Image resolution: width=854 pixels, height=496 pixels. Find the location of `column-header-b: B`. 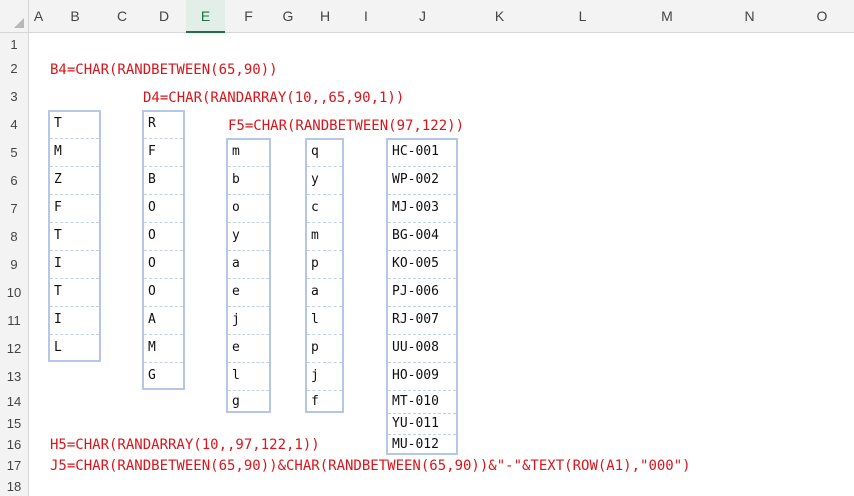

column-header-b: B is located at coordinates (75, 16).